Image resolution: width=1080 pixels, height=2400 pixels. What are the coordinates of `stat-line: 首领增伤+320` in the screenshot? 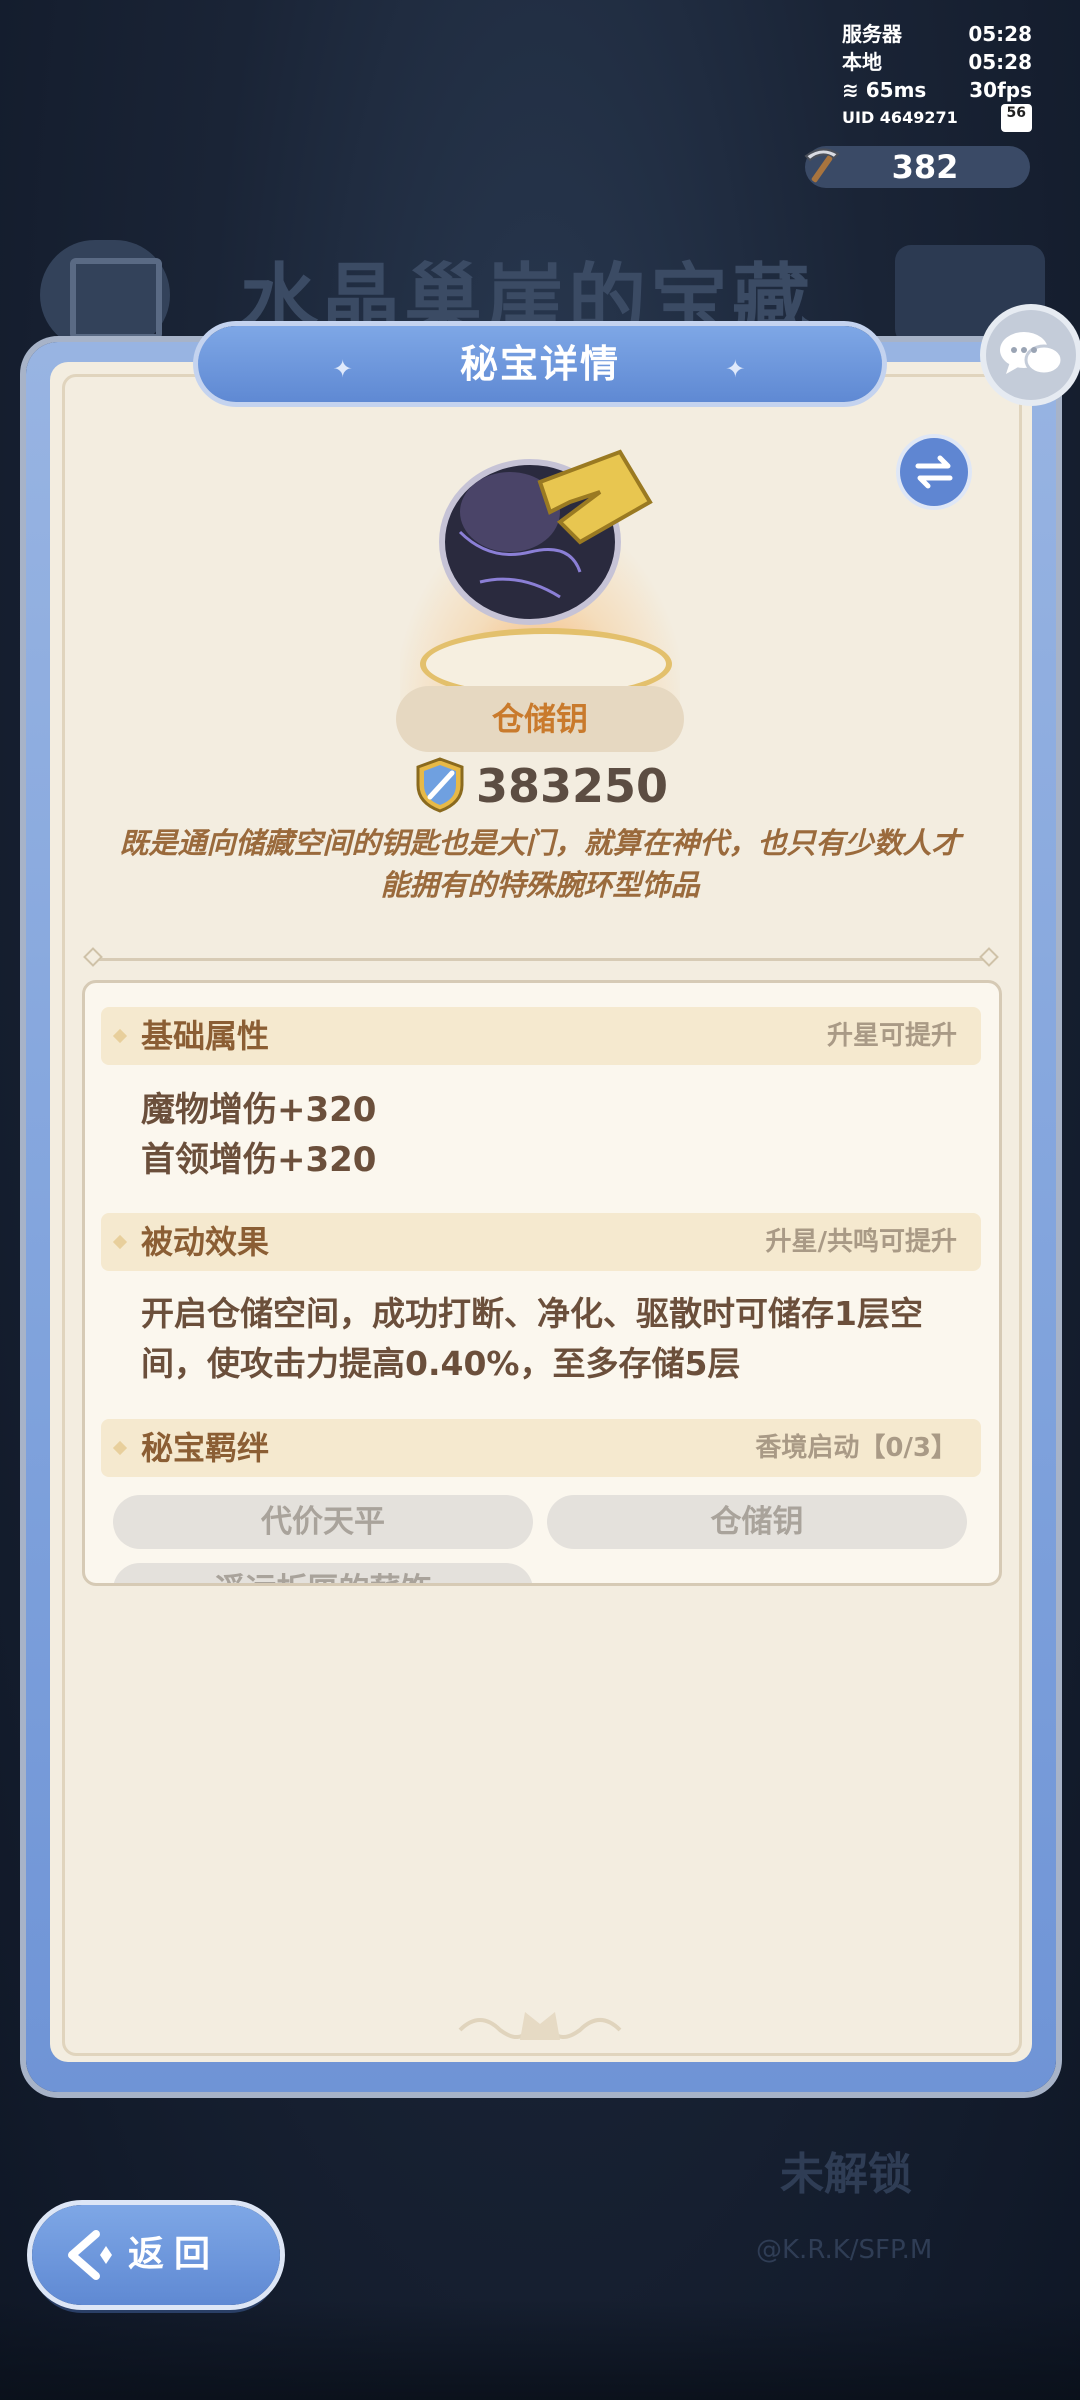 It's located at (259, 1160).